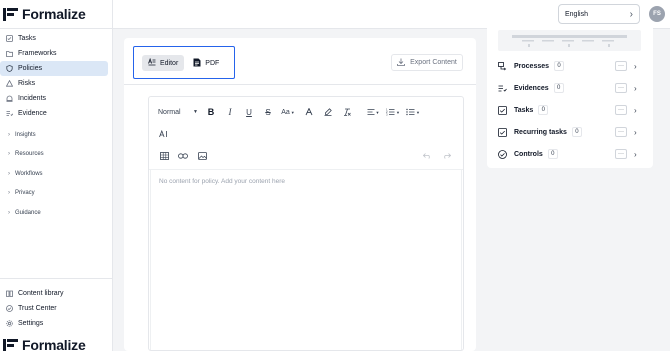 The image size is (670, 351). Describe the element at coordinates (9, 113) in the screenshot. I see `evidence-icon` at that location.